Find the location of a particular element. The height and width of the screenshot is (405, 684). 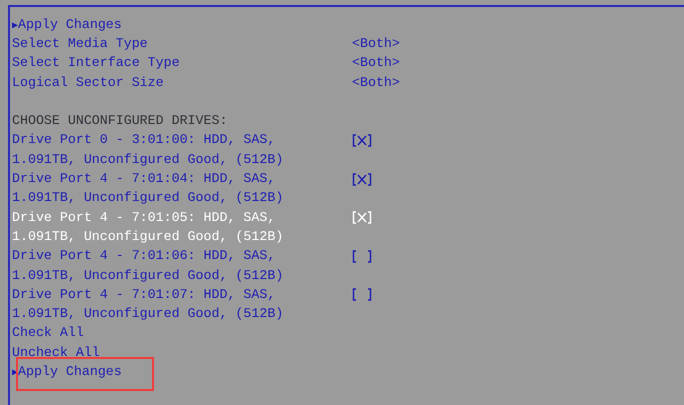

apply-changes-link: ▶Apply Changes is located at coordinates (67, 24).